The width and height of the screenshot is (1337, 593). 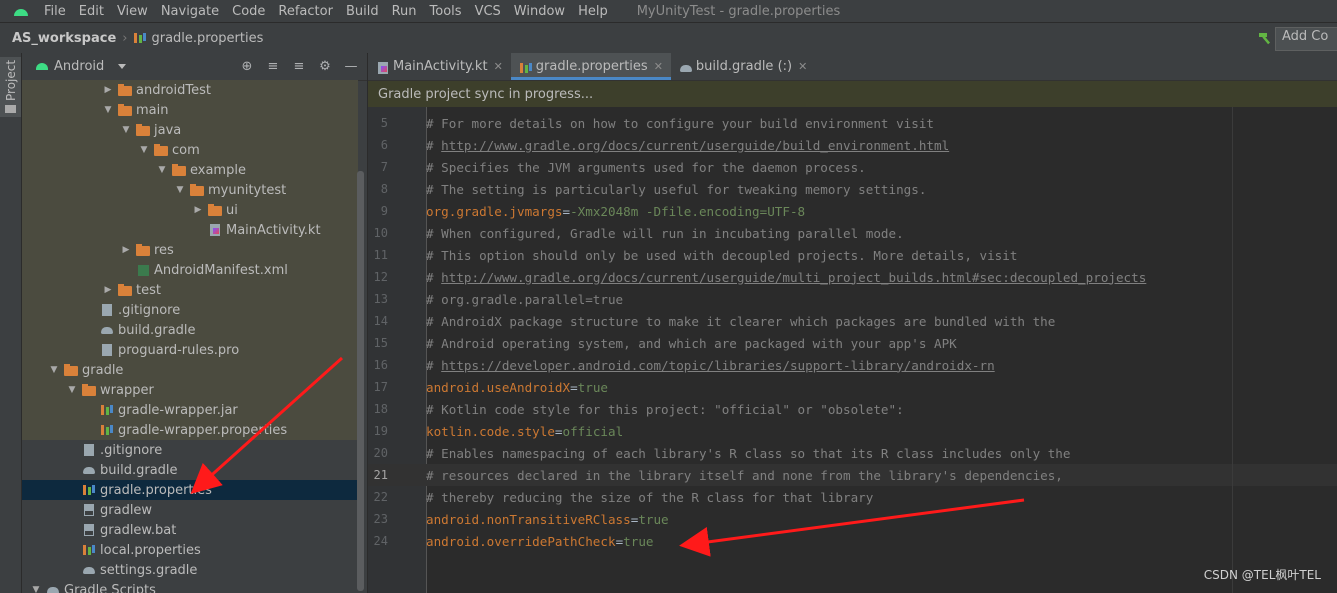 I want to click on tree-item: ▶ ui, so click(x=190, y=210).